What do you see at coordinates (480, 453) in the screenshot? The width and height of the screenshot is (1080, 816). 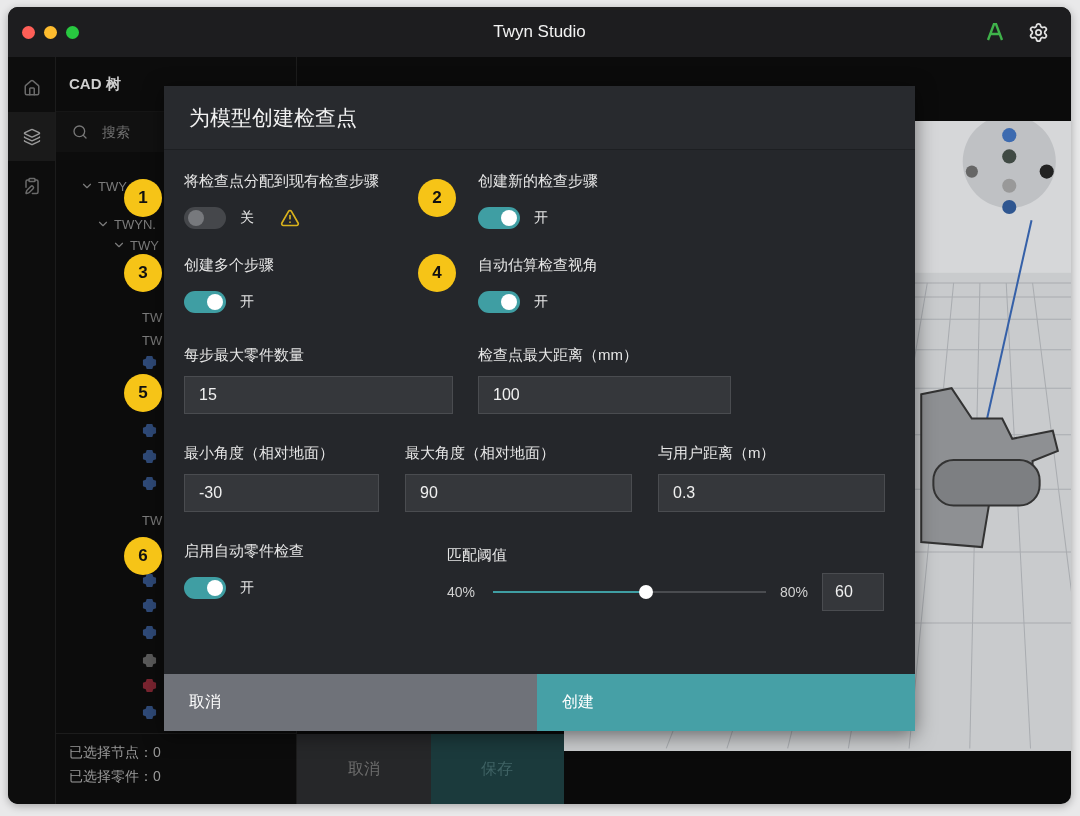 I see `field-label: 最大角度（相对地面）` at bounding box center [480, 453].